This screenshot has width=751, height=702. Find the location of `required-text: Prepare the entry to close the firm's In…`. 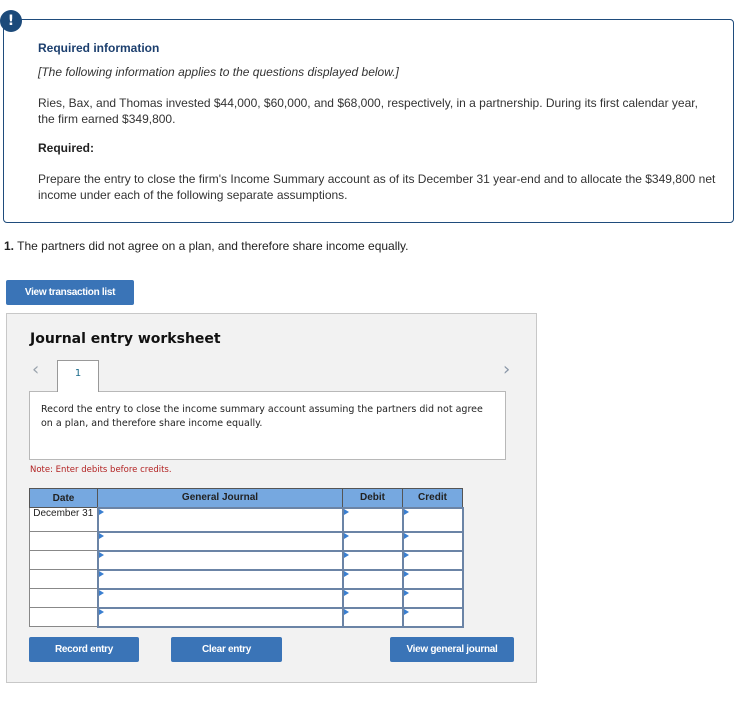

required-text: Prepare the entry to close the firm's In… is located at coordinates (377, 187).